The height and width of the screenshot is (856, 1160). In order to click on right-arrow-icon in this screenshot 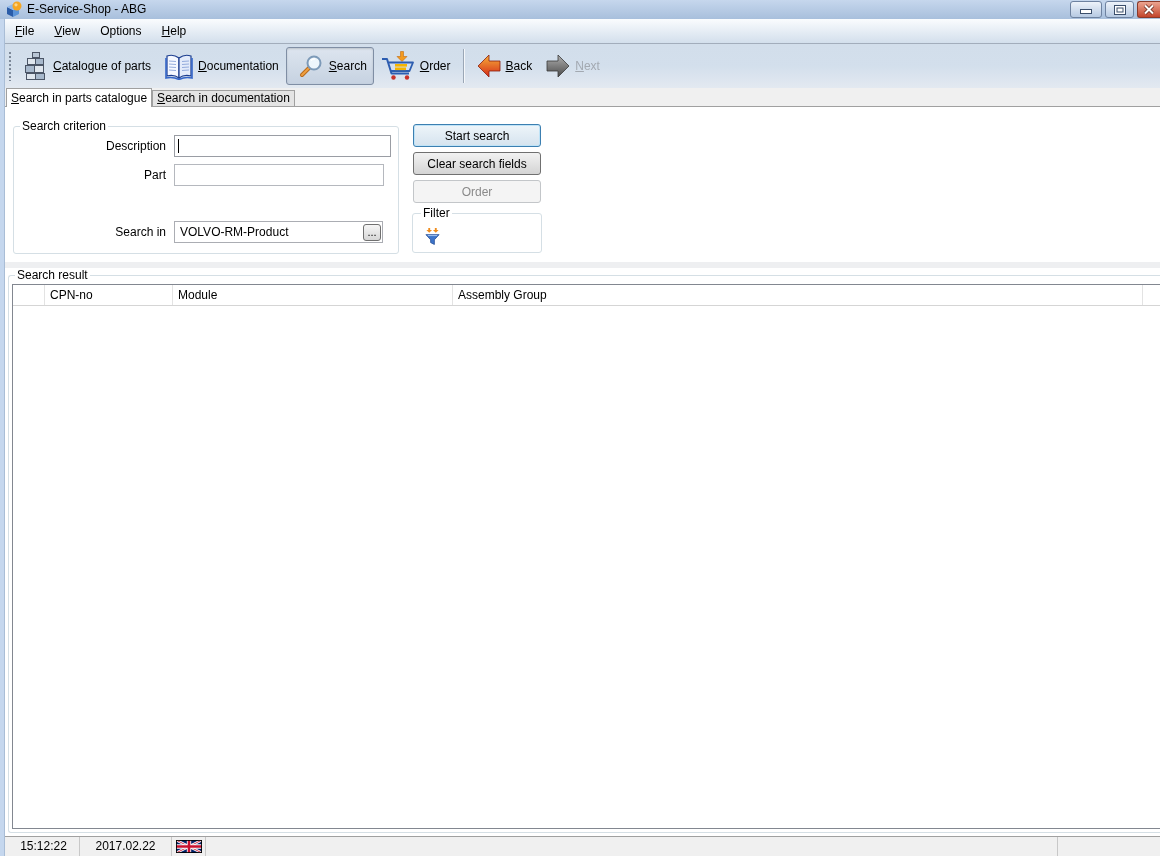, I will do `click(558, 66)`.